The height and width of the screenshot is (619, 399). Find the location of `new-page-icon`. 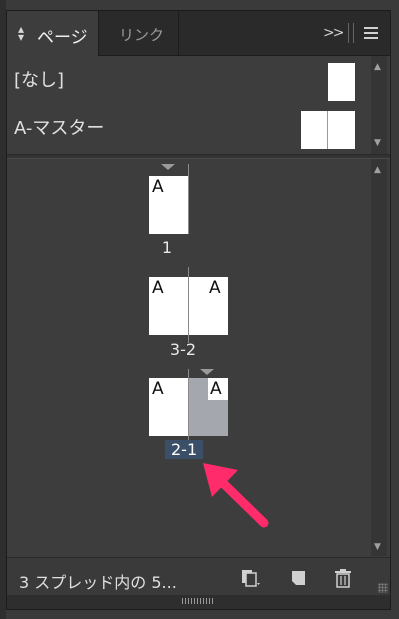

new-page-icon is located at coordinates (299, 578).